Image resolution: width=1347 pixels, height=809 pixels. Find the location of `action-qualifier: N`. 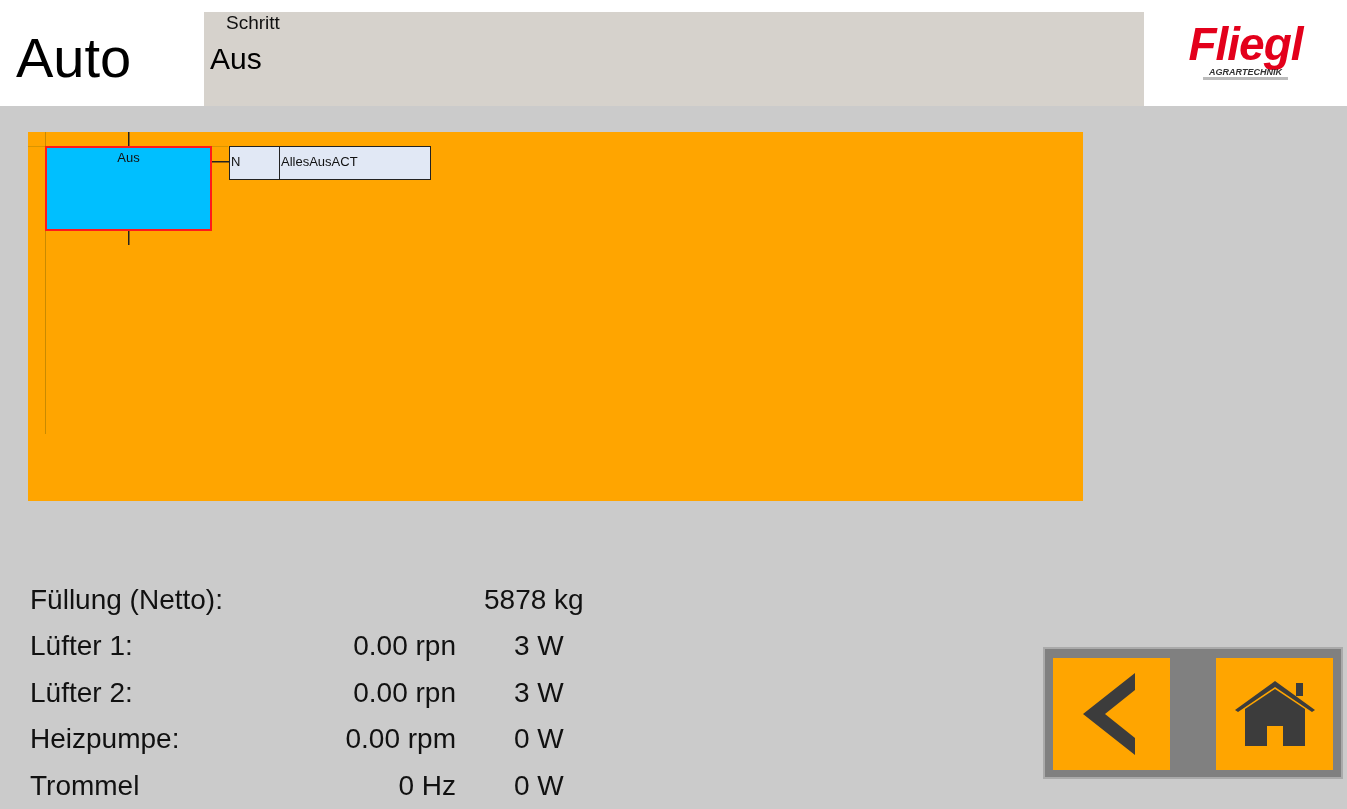

action-qualifier: N is located at coordinates (254, 162).